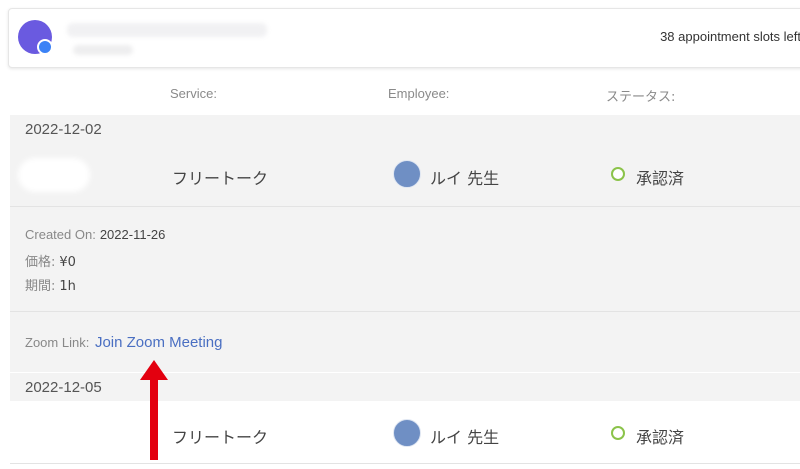  Describe the element at coordinates (132, 234) in the screenshot. I see `created-on-value: 2022-11-26` at that location.